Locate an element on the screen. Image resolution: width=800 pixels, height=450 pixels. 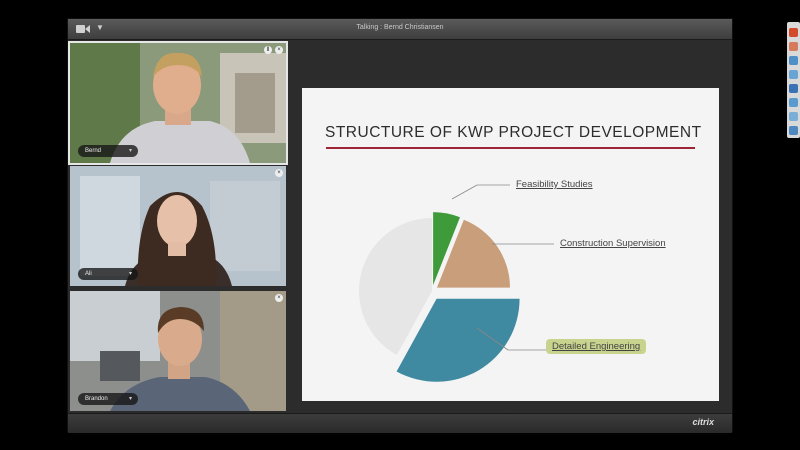
chat-icon is located at coordinates (793, 60).